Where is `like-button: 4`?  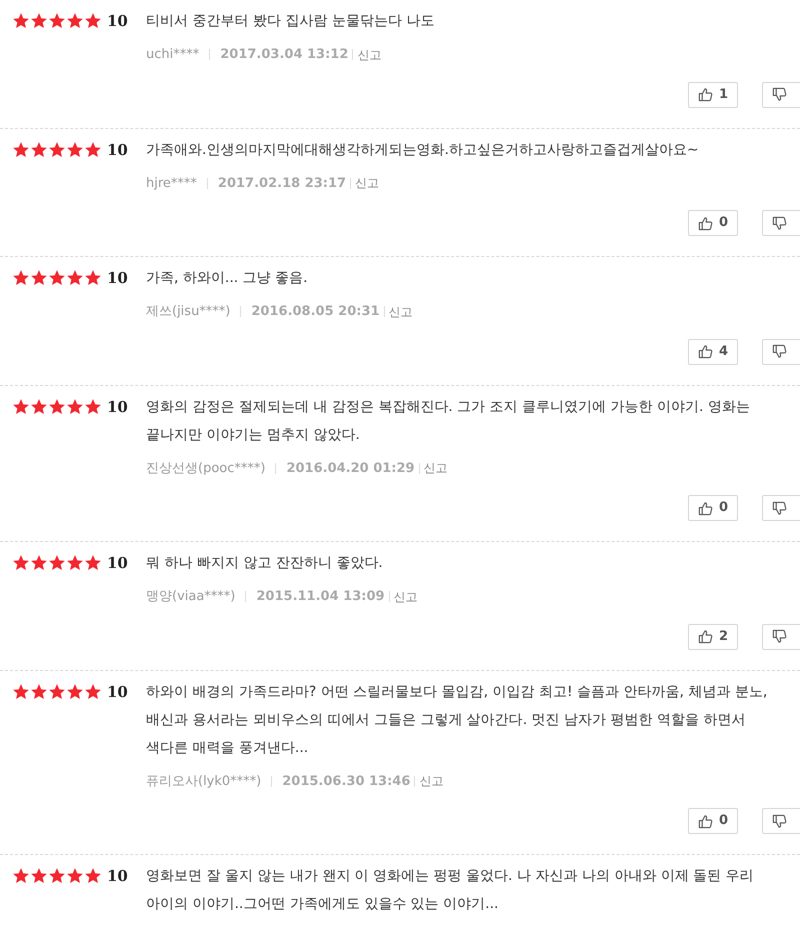 like-button: 4 is located at coordinates (713, 351).